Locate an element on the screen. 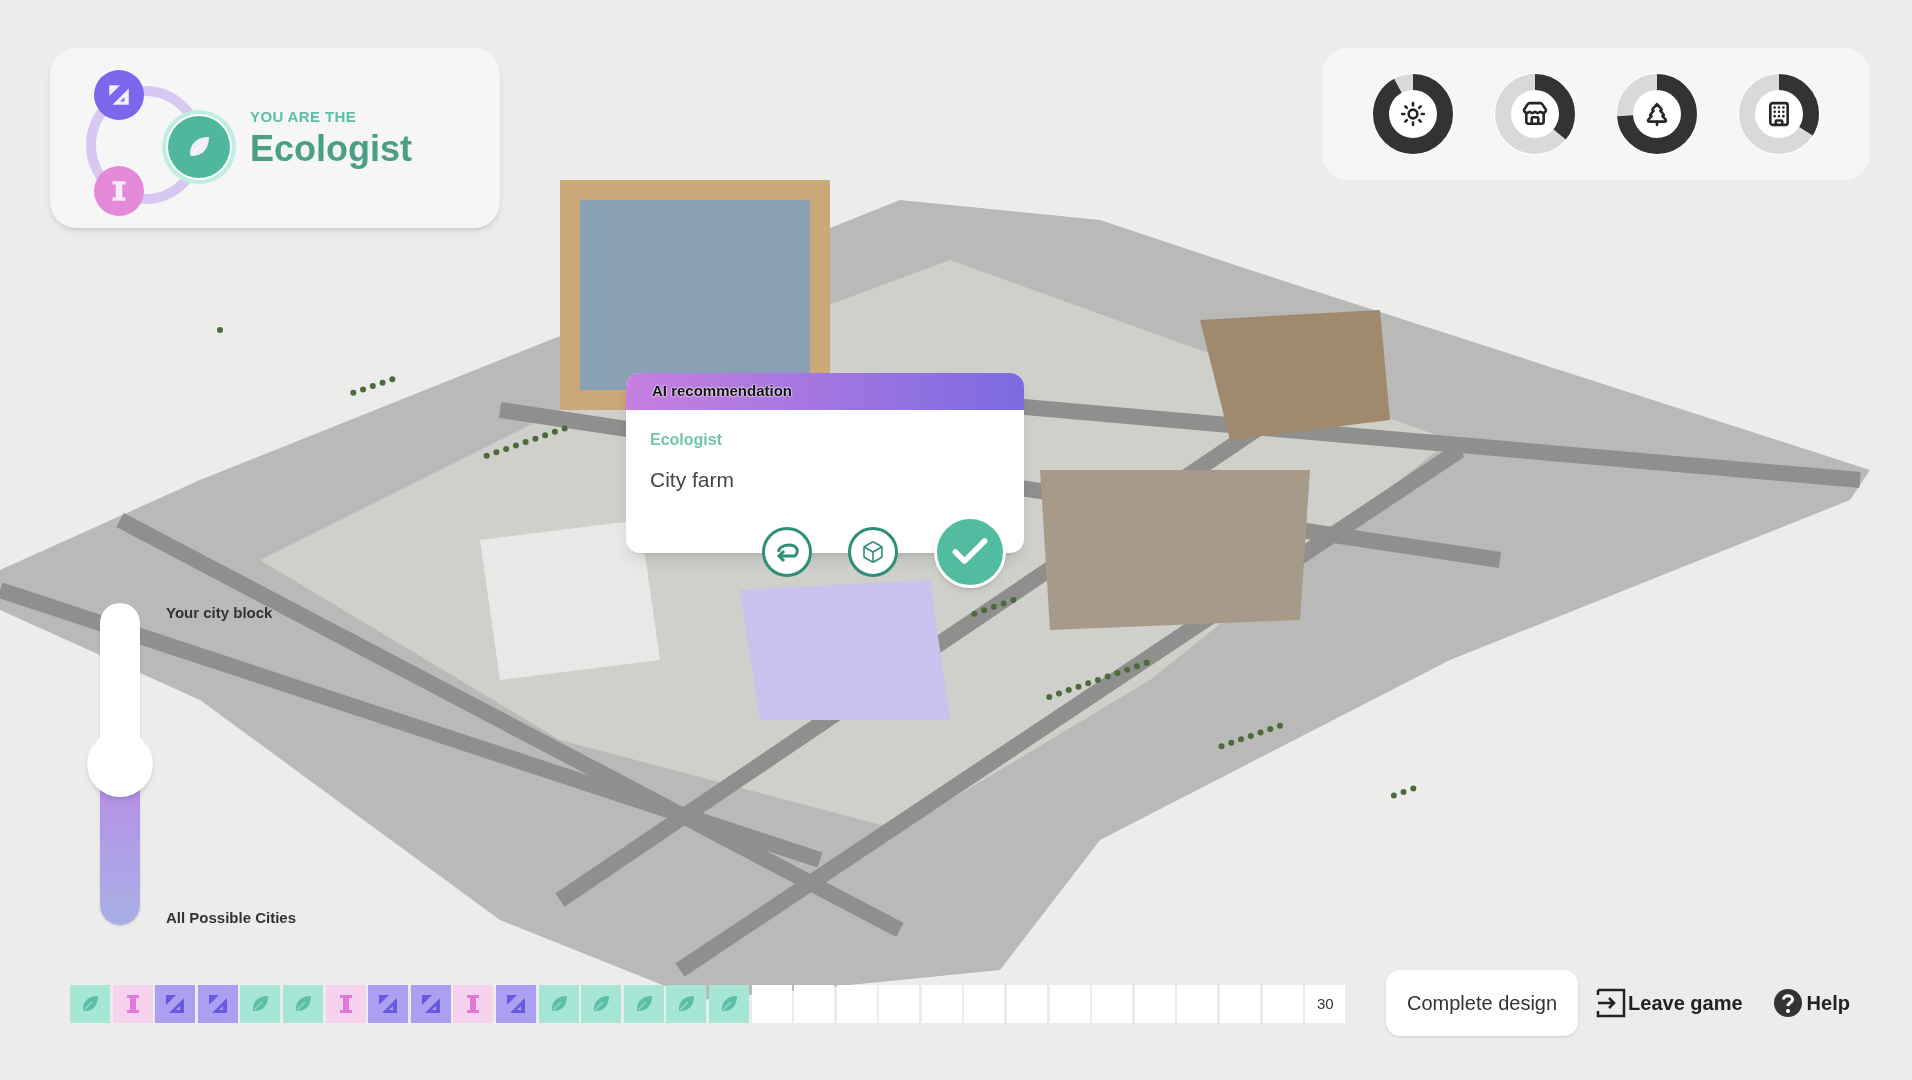  suggestion-text: City farm is located at coordinates (692, 480).